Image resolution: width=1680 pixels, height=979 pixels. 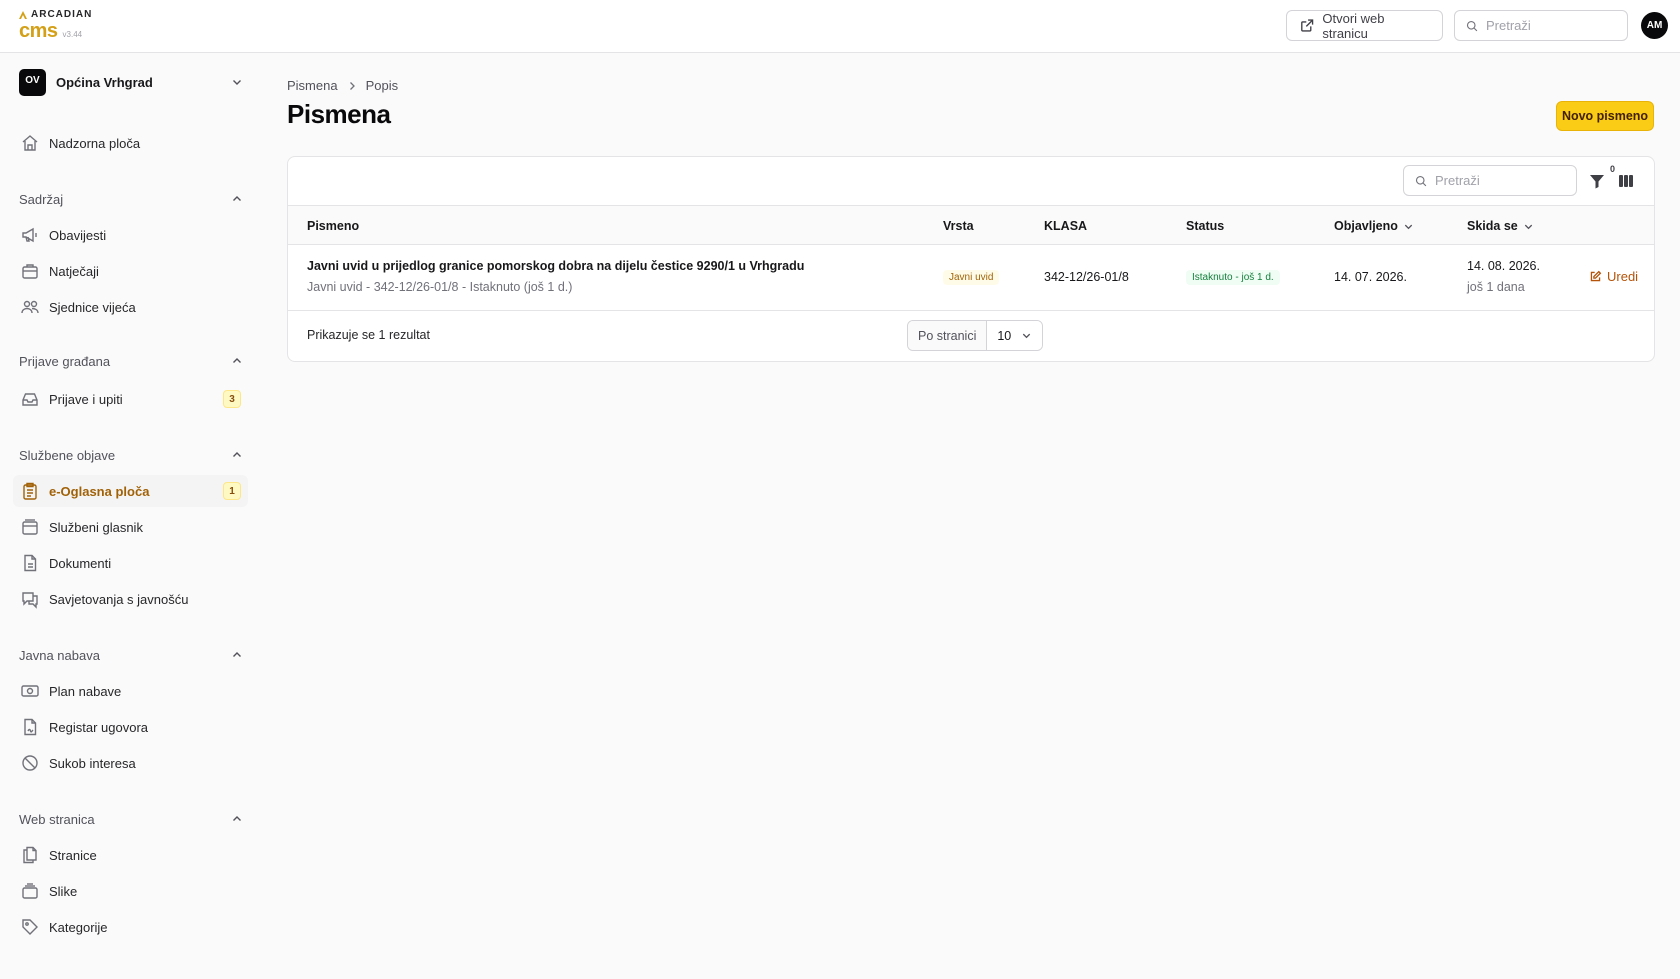 I want to click on section-title: Sadržaj, so click(x=41, y=199).